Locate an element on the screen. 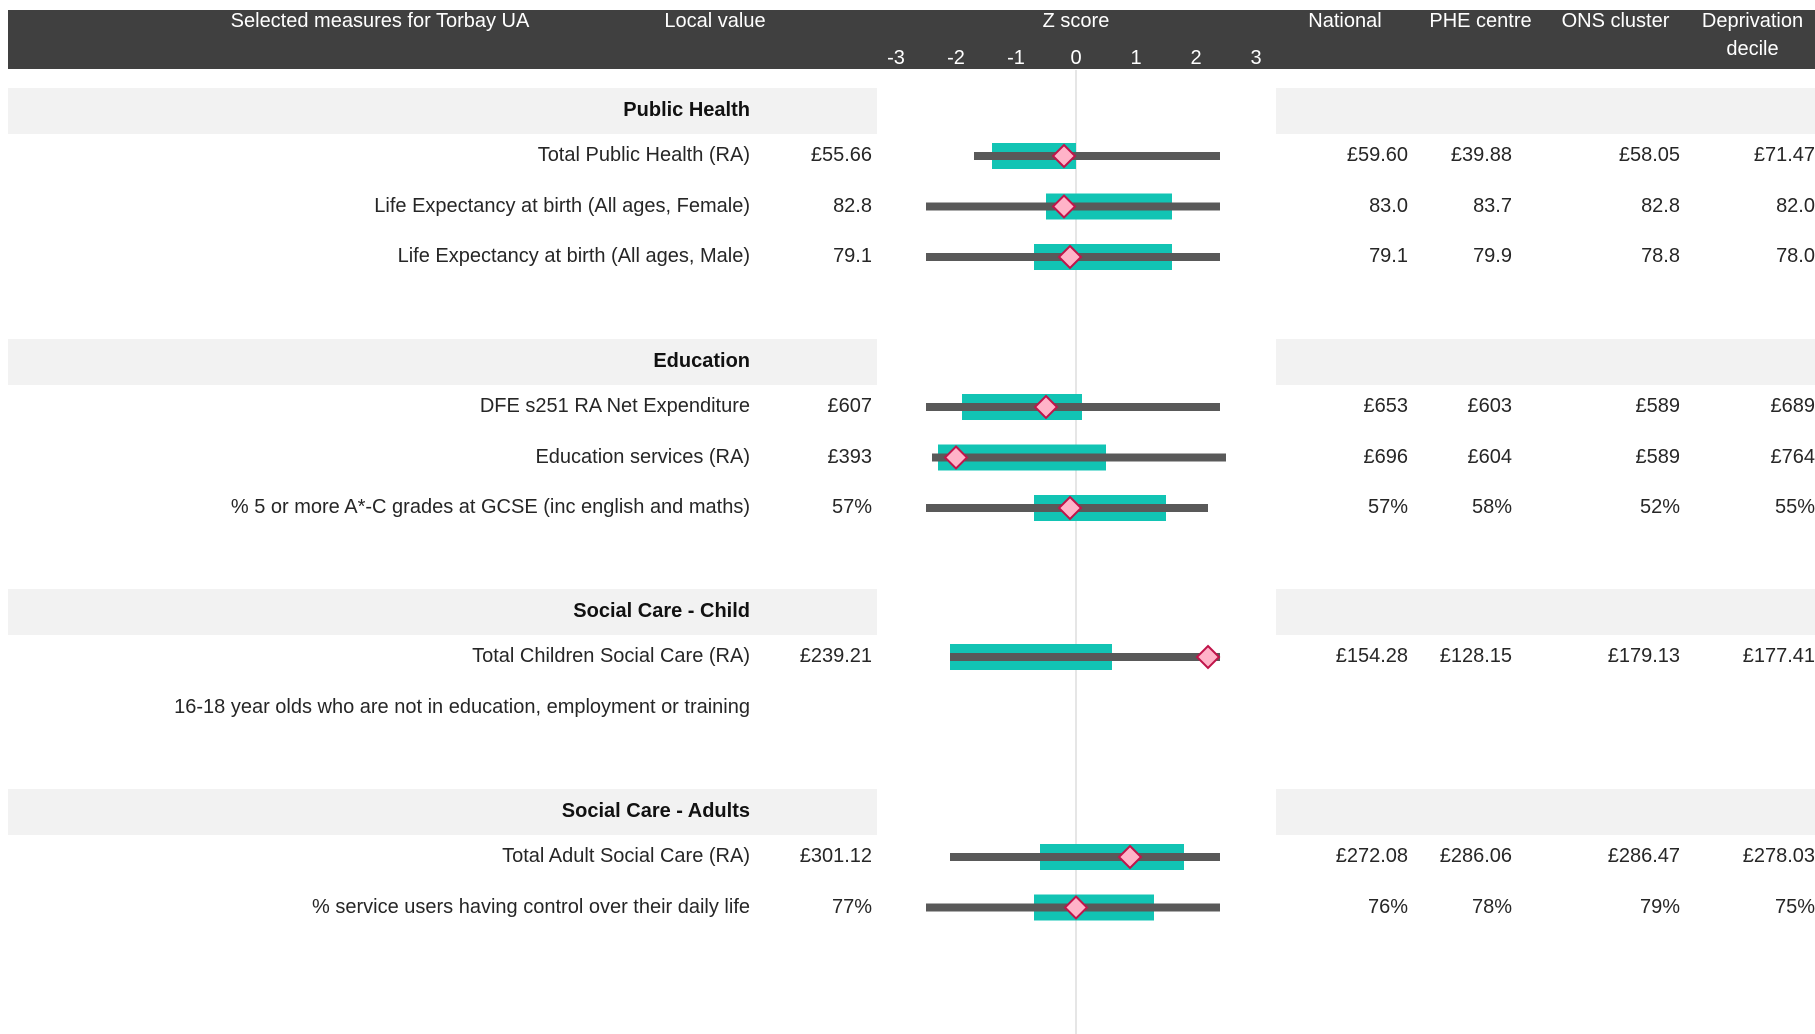 The width and height of the screenshot is (1815, 1034). x-tick-label: 0 is located at coordinates (1076, 58).